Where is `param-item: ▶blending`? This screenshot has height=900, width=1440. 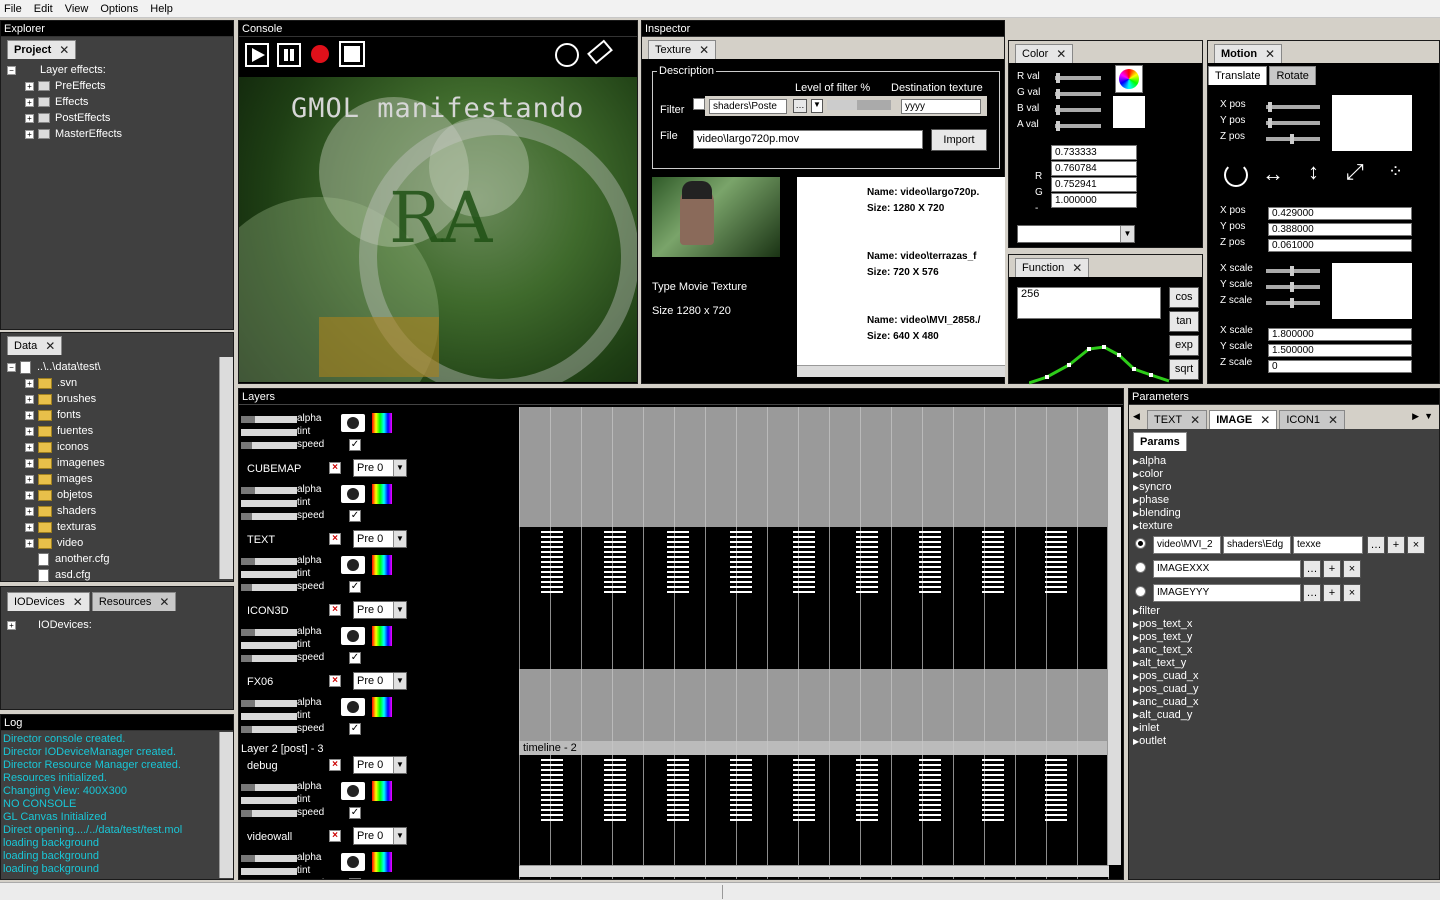 param-item: ▶blending is located at coordinates (1286, 513).